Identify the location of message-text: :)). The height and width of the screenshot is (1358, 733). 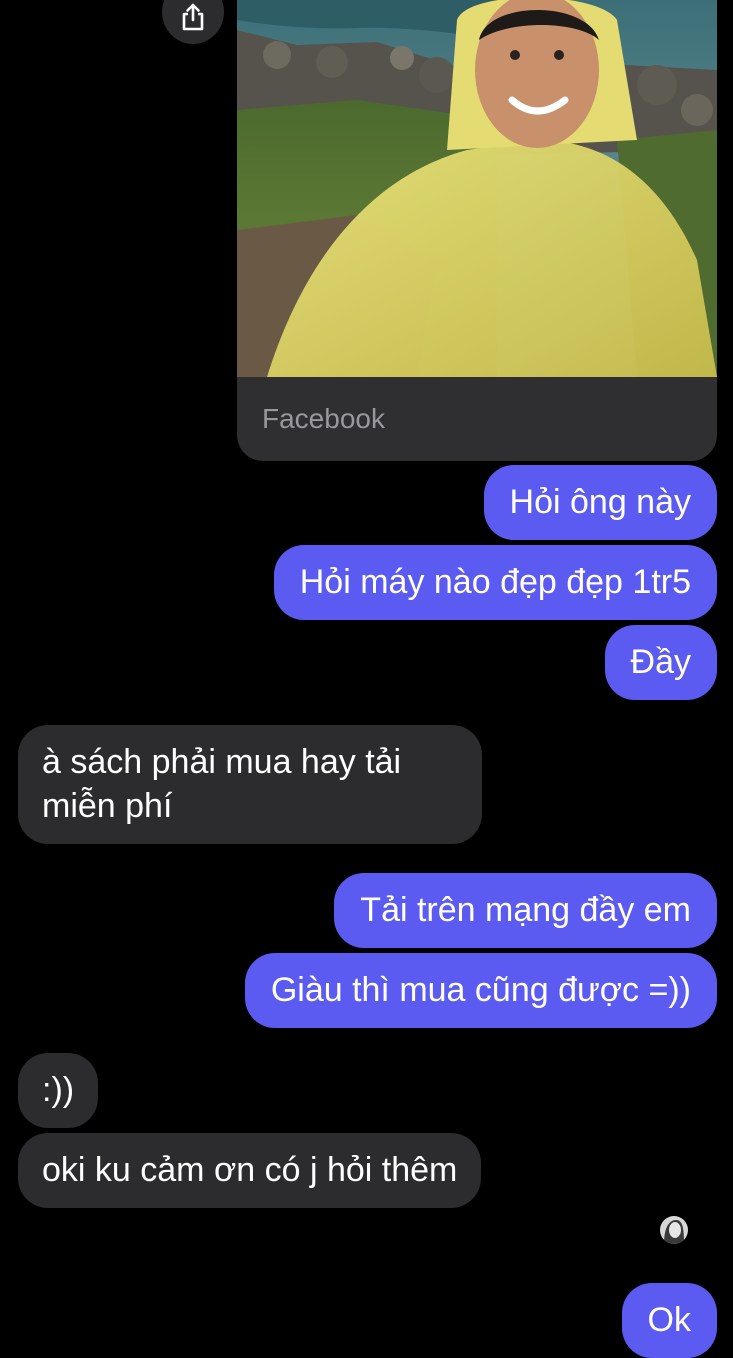
(58, 1090).